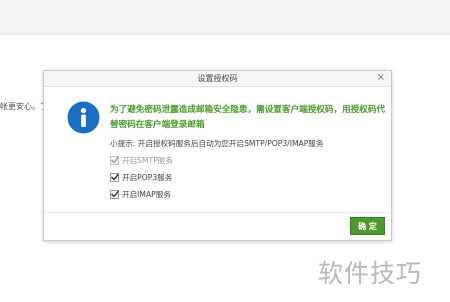 Image resolution: width=450 pixels, height=302 pixels. Describe the element at coordinates (147, 177) in the screenshot. I see `option-pop3-label: 开启POP3服务` at that location.